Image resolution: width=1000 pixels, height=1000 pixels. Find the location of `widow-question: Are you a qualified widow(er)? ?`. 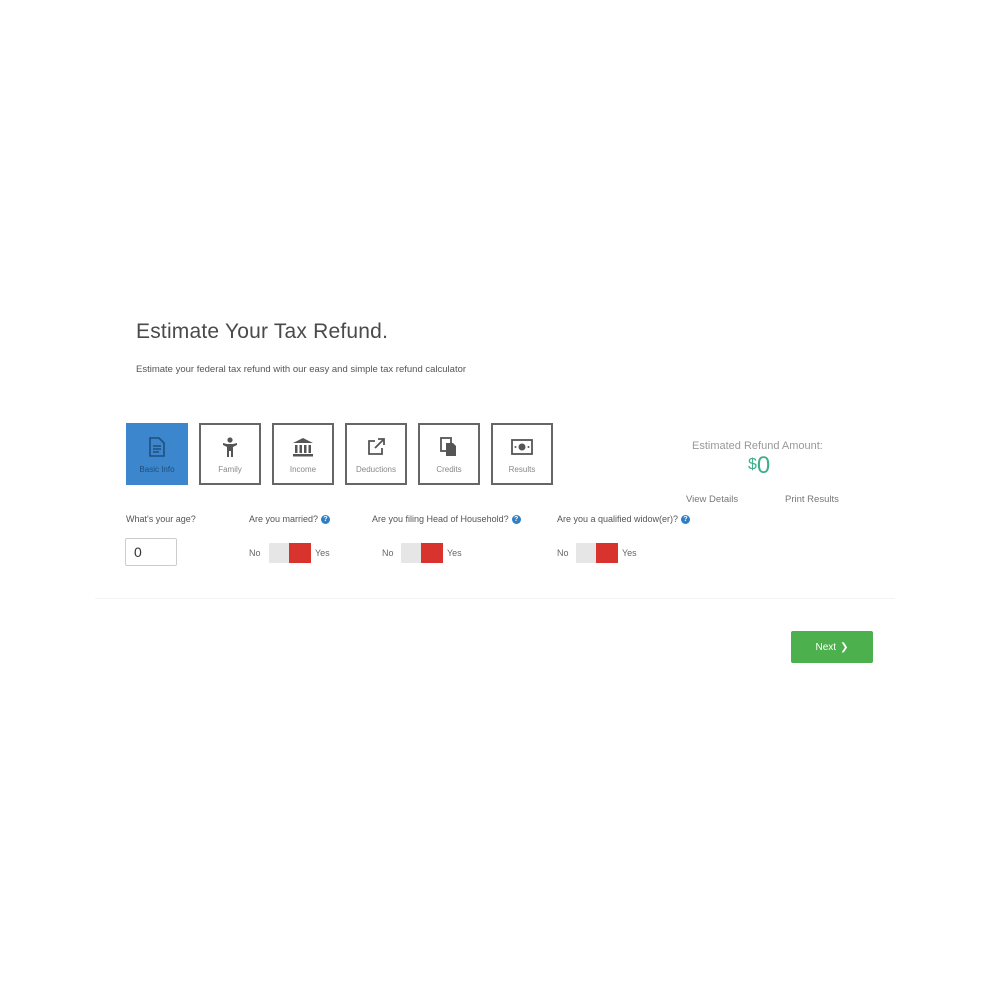

widow-question: Are you a qualified widow(er)? ? is located at coordinates (624, 519).